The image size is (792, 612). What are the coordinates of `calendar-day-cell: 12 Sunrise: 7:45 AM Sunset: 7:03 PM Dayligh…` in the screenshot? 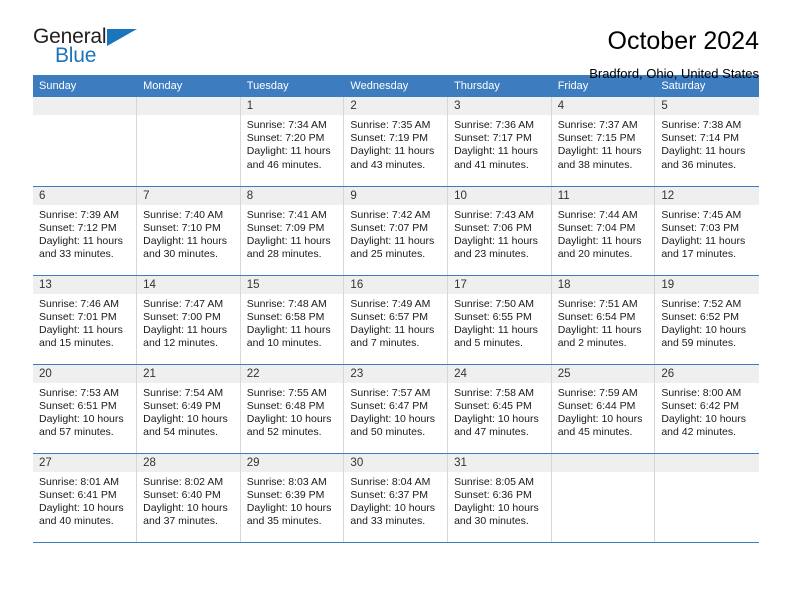 It's located at (706, 231).